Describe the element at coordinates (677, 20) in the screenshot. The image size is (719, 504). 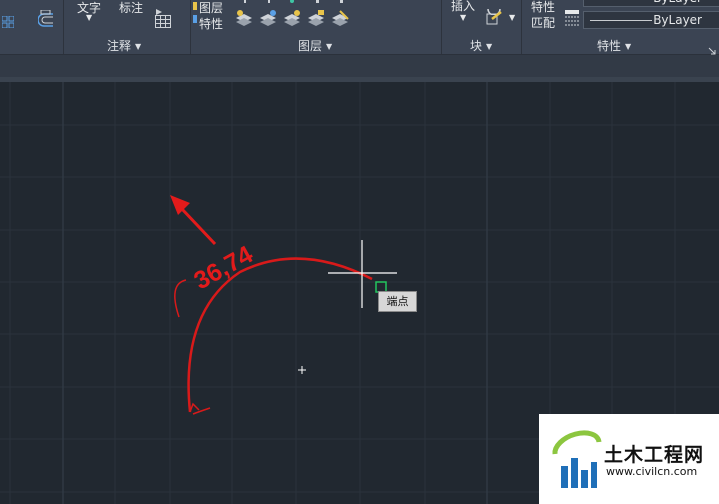
I see `linetype-value: ByLayer` at that location.